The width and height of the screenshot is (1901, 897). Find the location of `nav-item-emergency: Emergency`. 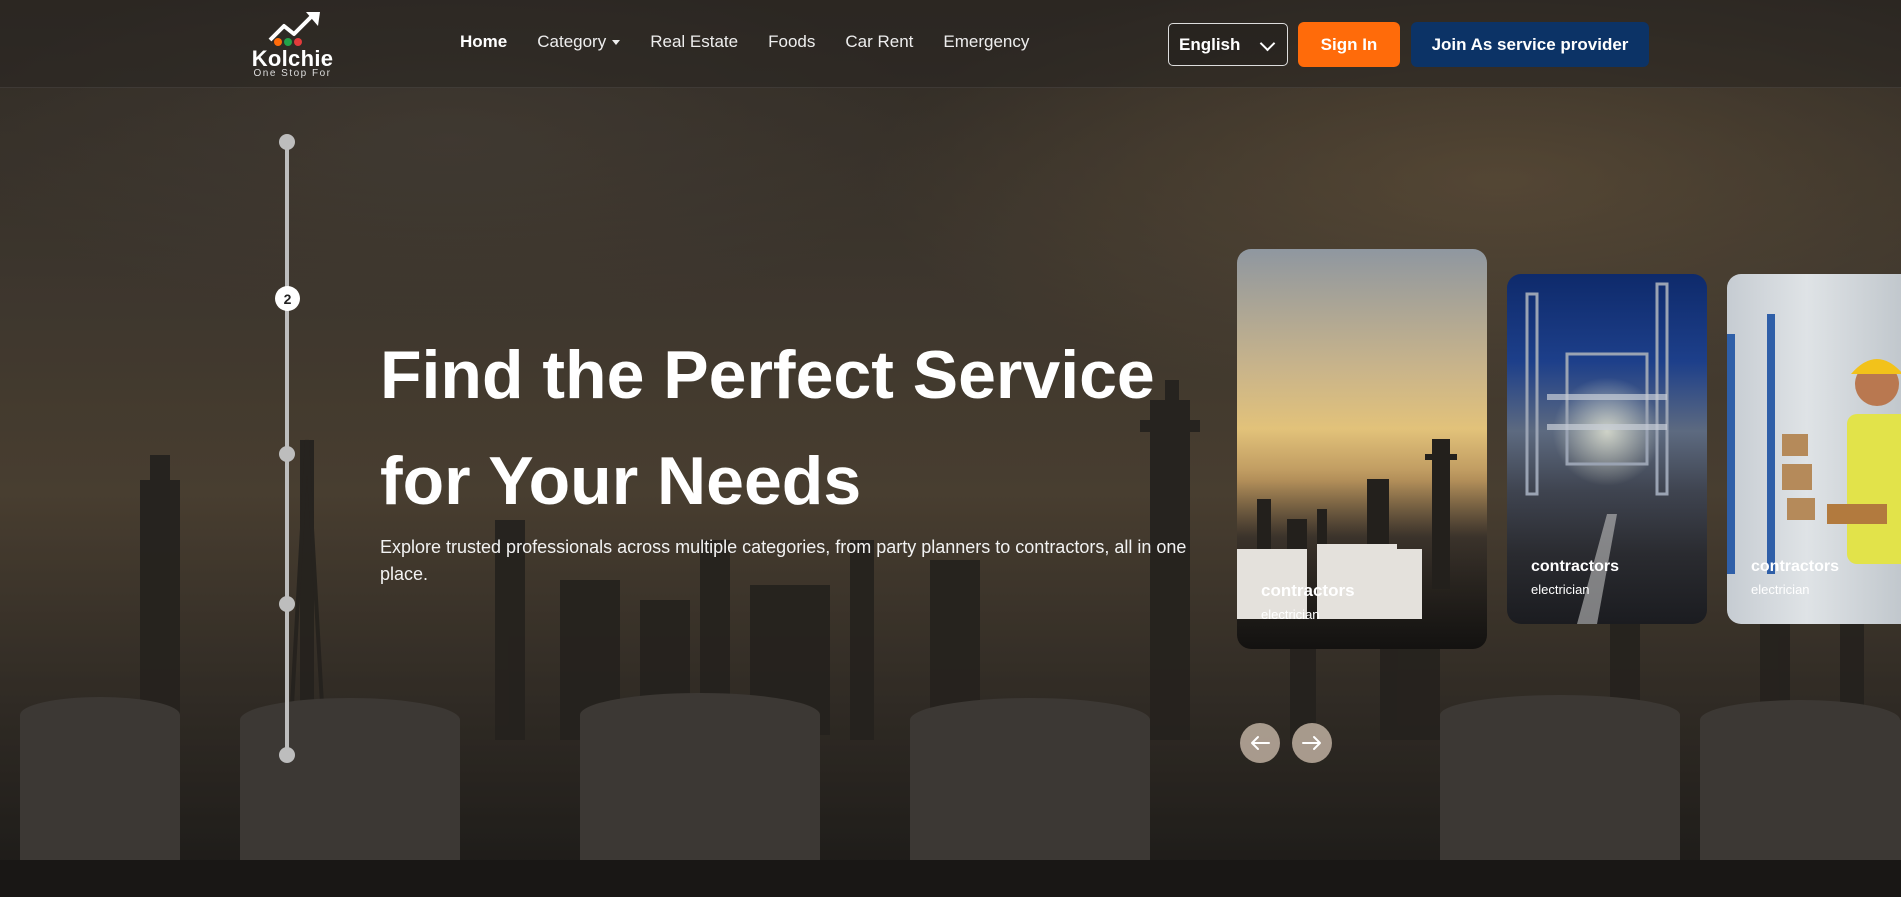

nav-item-emergency: Emergency is located at coordinates (986, 42).